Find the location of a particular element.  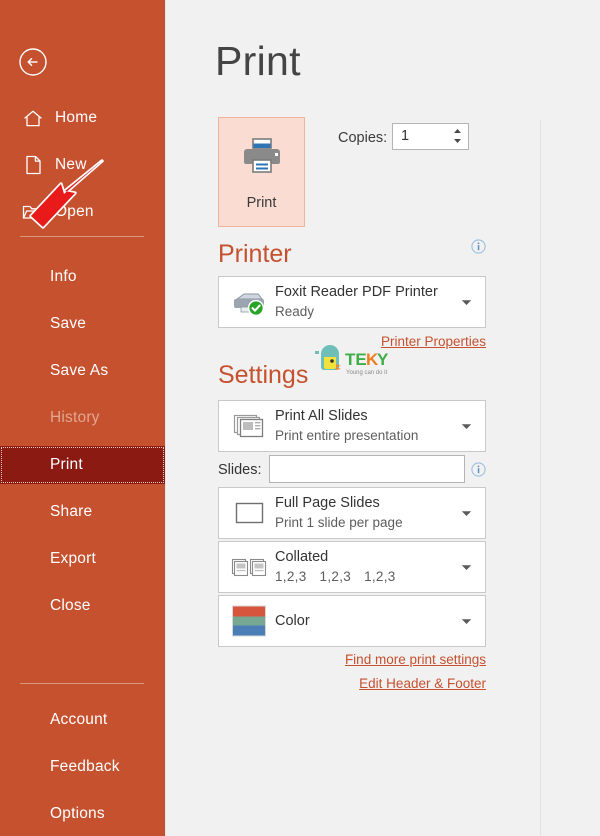

print-collation-sequence: 1,2,3 1,2,3 1,2,3 is located at coordinates (342, 577).